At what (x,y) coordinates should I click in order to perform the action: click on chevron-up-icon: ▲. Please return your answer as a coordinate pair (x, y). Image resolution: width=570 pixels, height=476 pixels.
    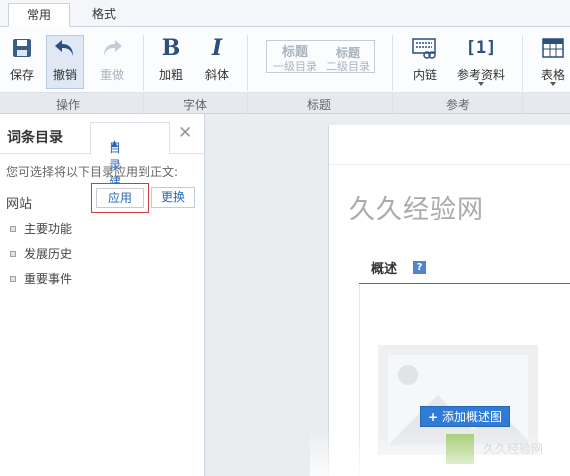
    Looking at the image, I should click on (114, 144).